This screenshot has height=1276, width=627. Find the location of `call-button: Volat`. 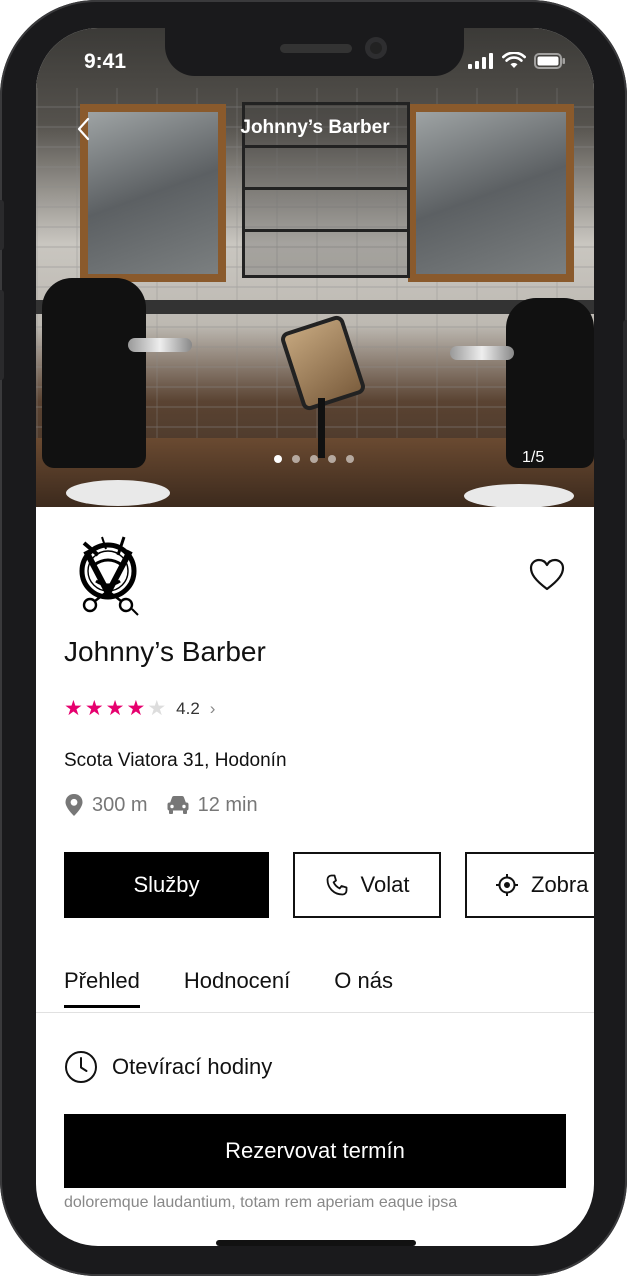

call-button: Volat is located at coordinates (367, 885).